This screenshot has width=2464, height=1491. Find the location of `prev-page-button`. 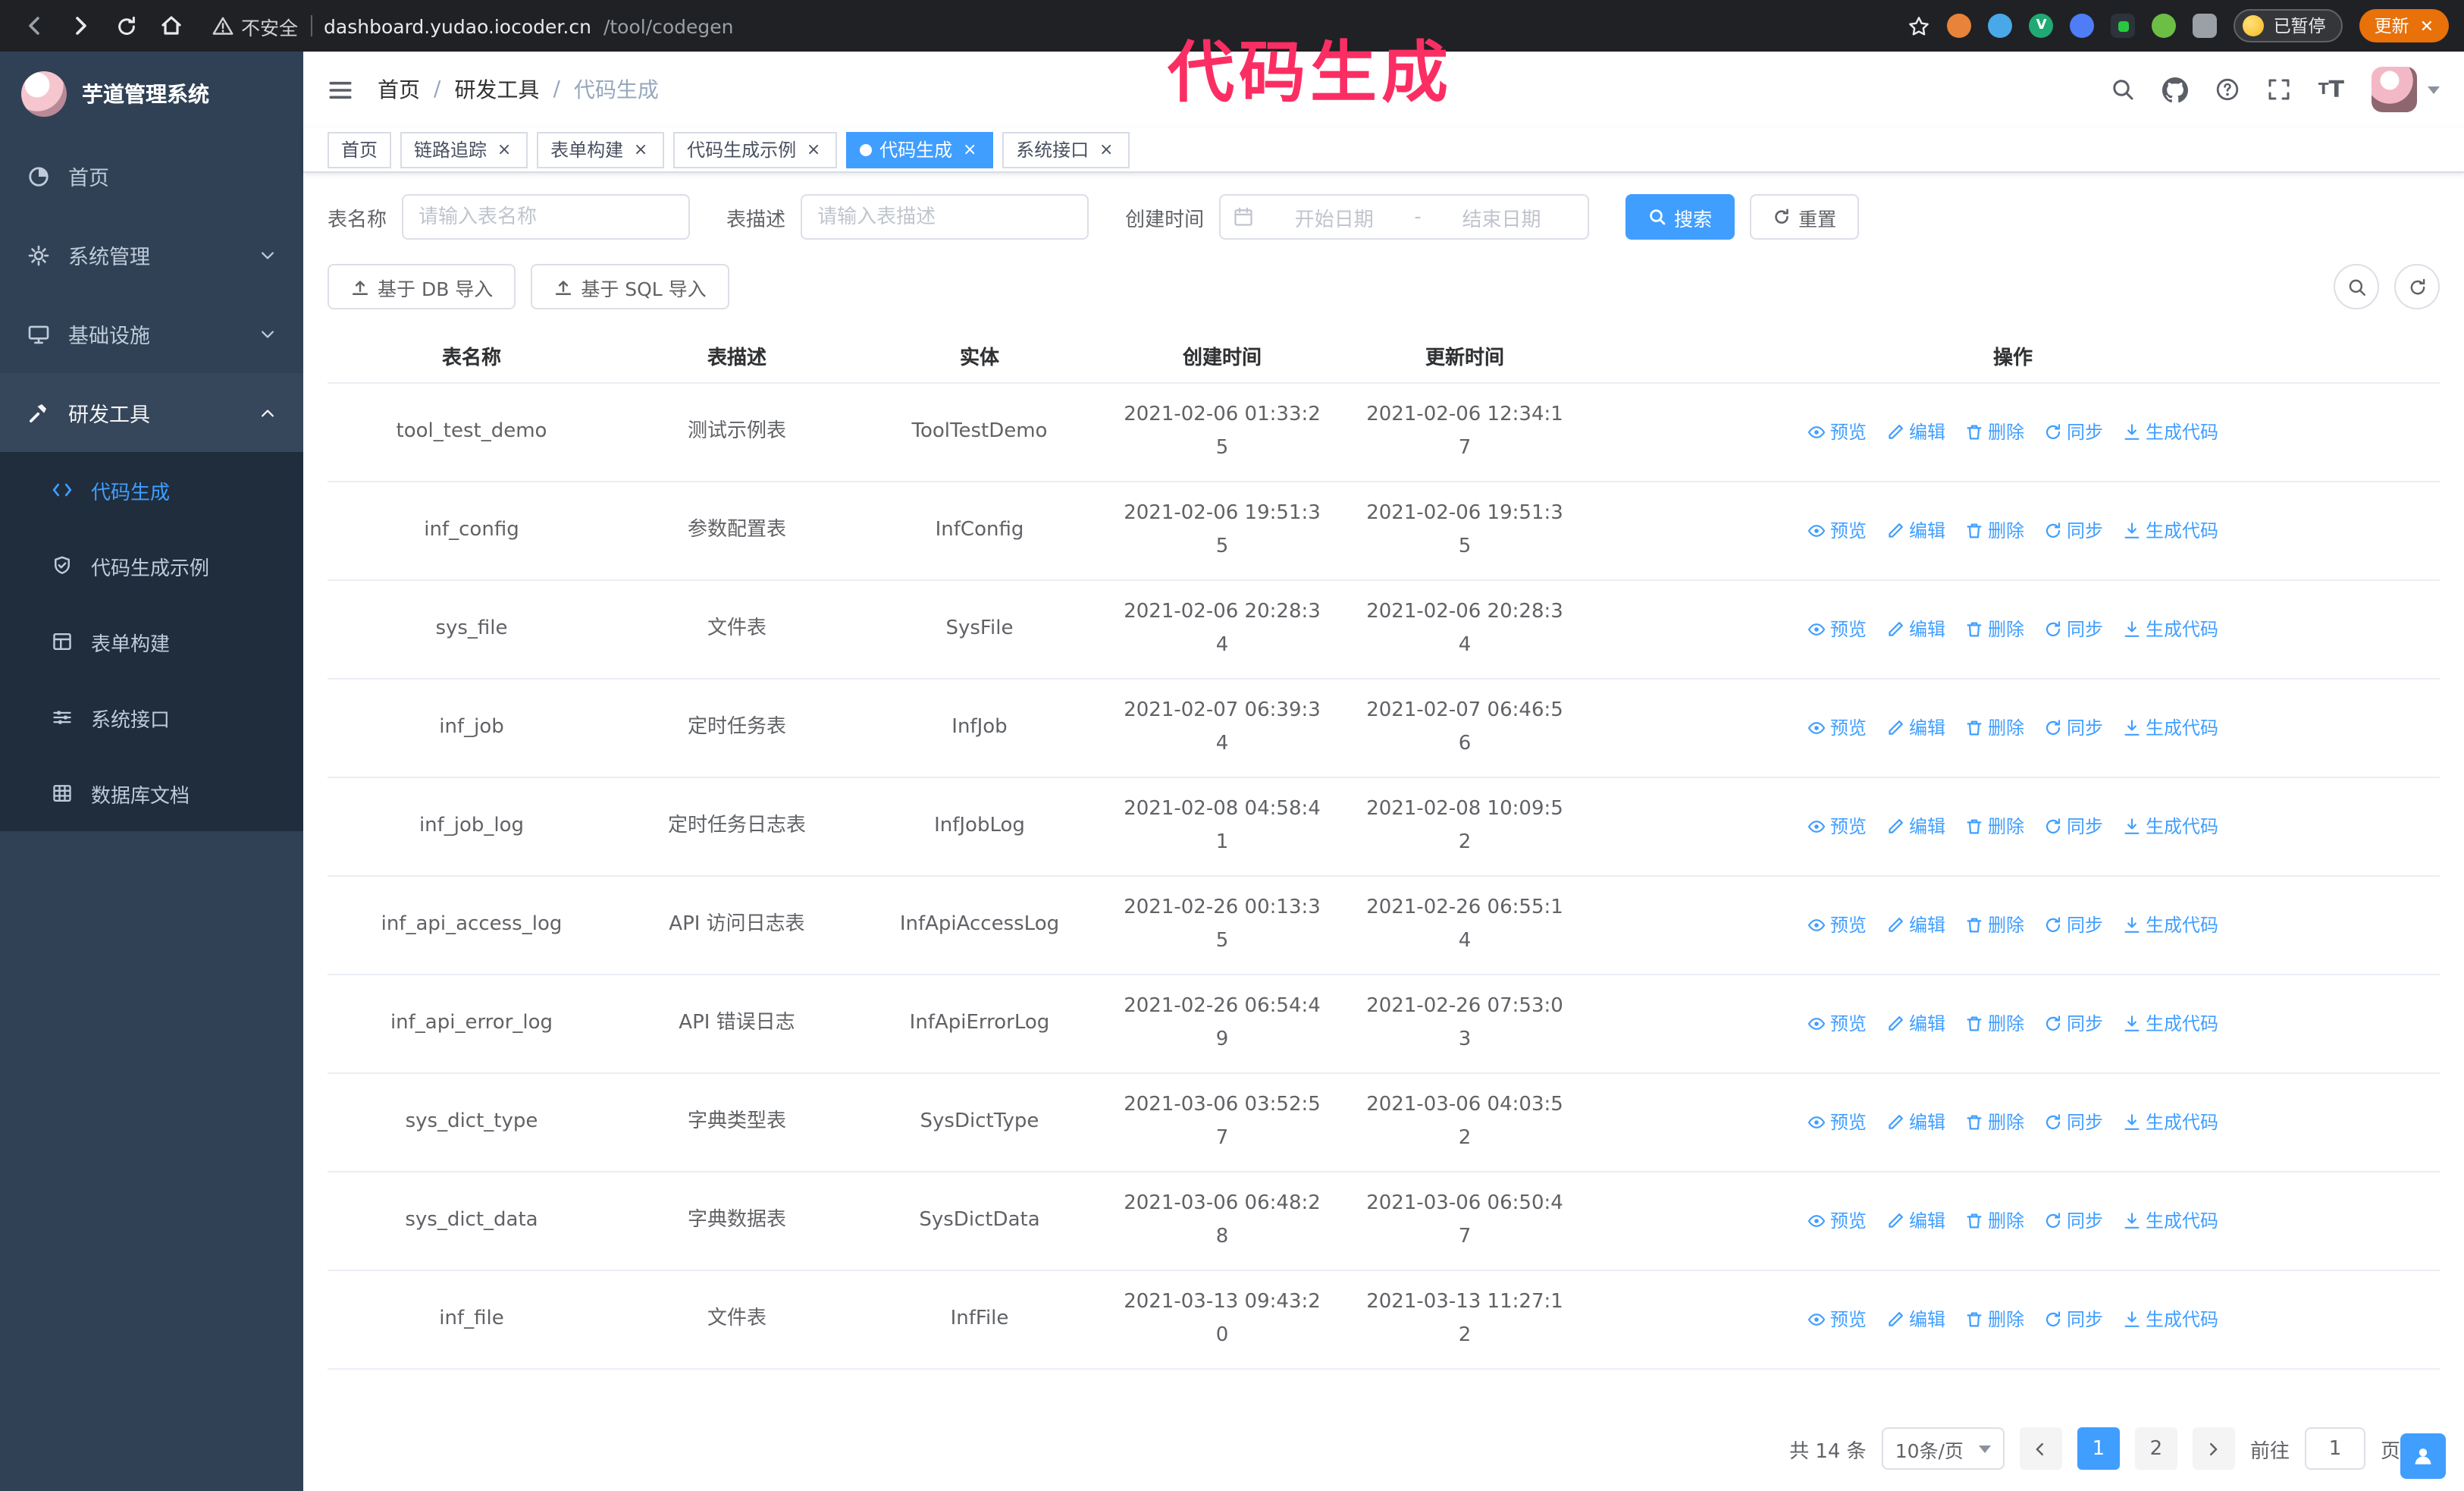

prev-page-button is located at coordinates (2040, 1448).